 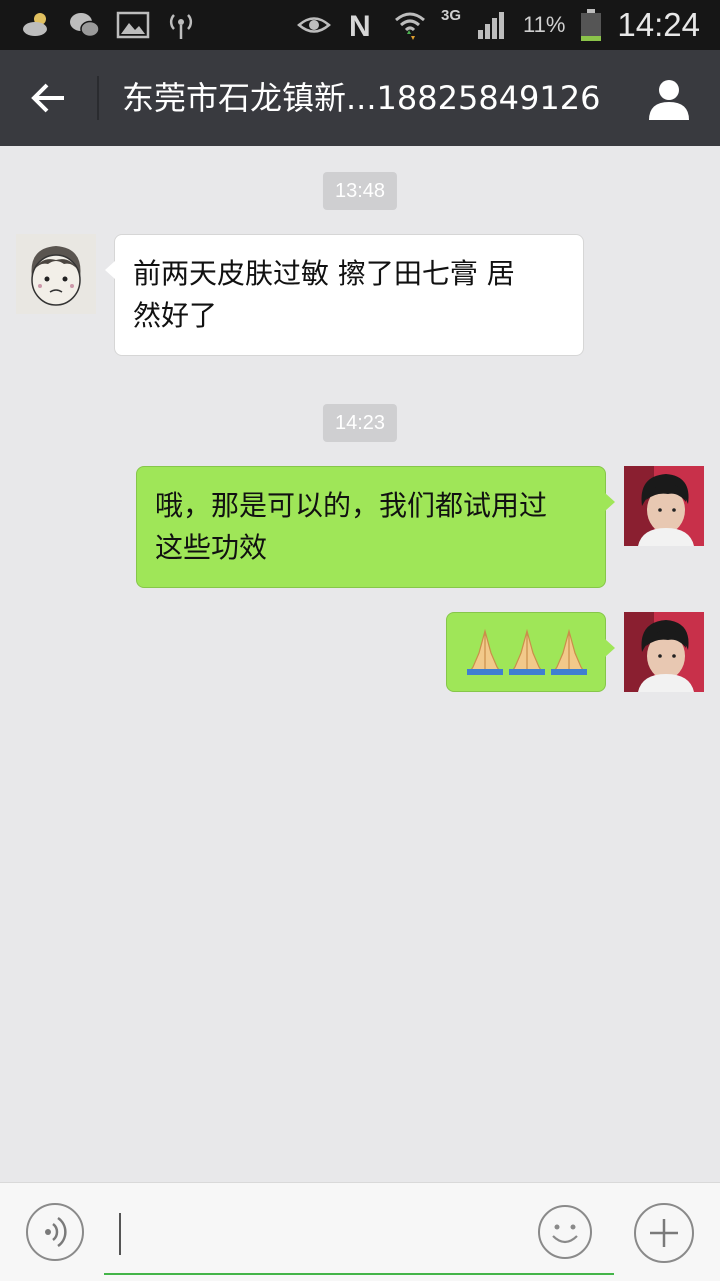 I want to click on status-time: 14:24, so click(x=658, y=24).